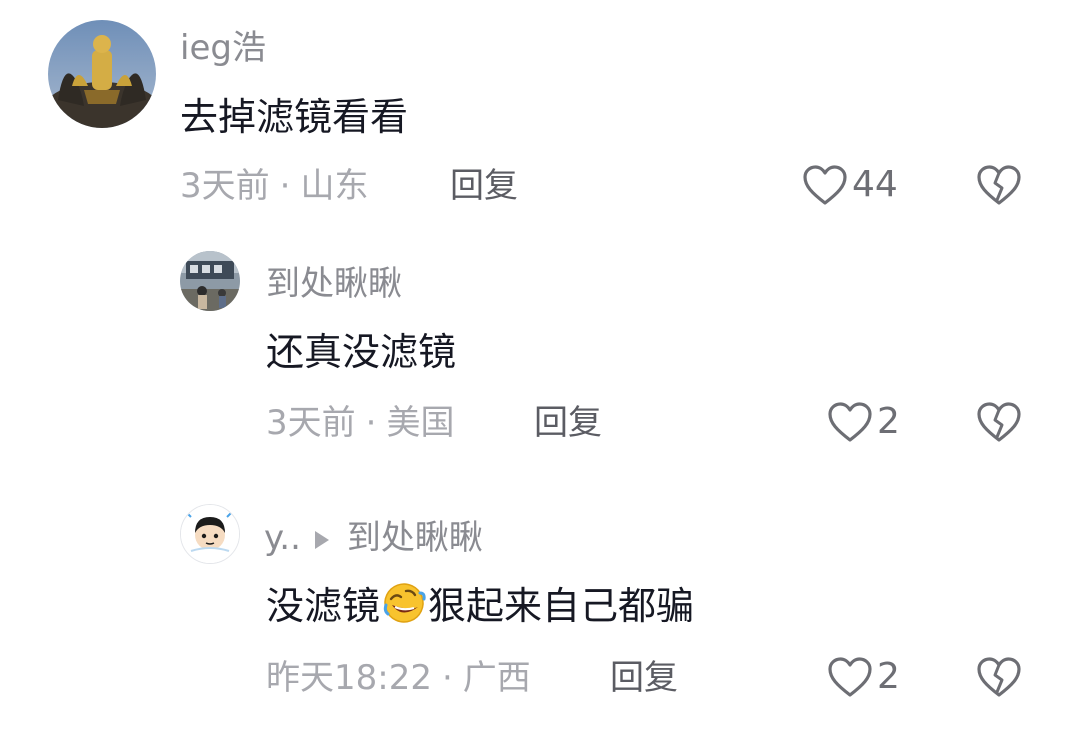 The image size is (1080, 746). Describe the element at coordinates (361, 352) in the screenshot. I see `reply-text: 还真没滤镜` at that location.